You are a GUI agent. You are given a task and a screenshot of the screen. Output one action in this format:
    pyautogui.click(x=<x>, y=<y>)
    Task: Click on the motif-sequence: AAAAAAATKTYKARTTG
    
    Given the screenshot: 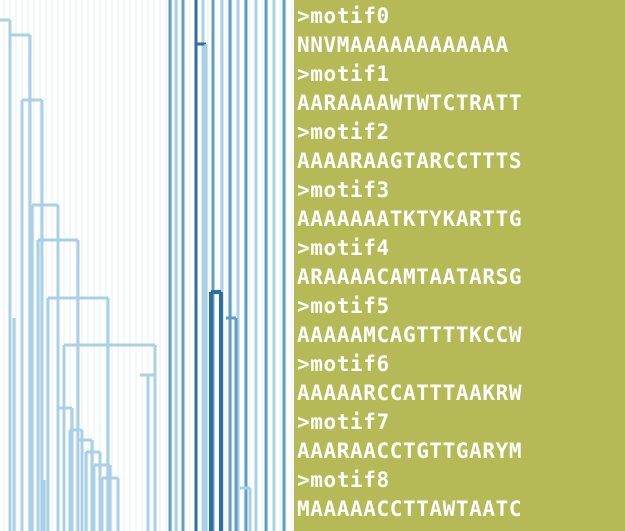 What is the action you would take?
    pyautogui.click(x=410, y=219)
    